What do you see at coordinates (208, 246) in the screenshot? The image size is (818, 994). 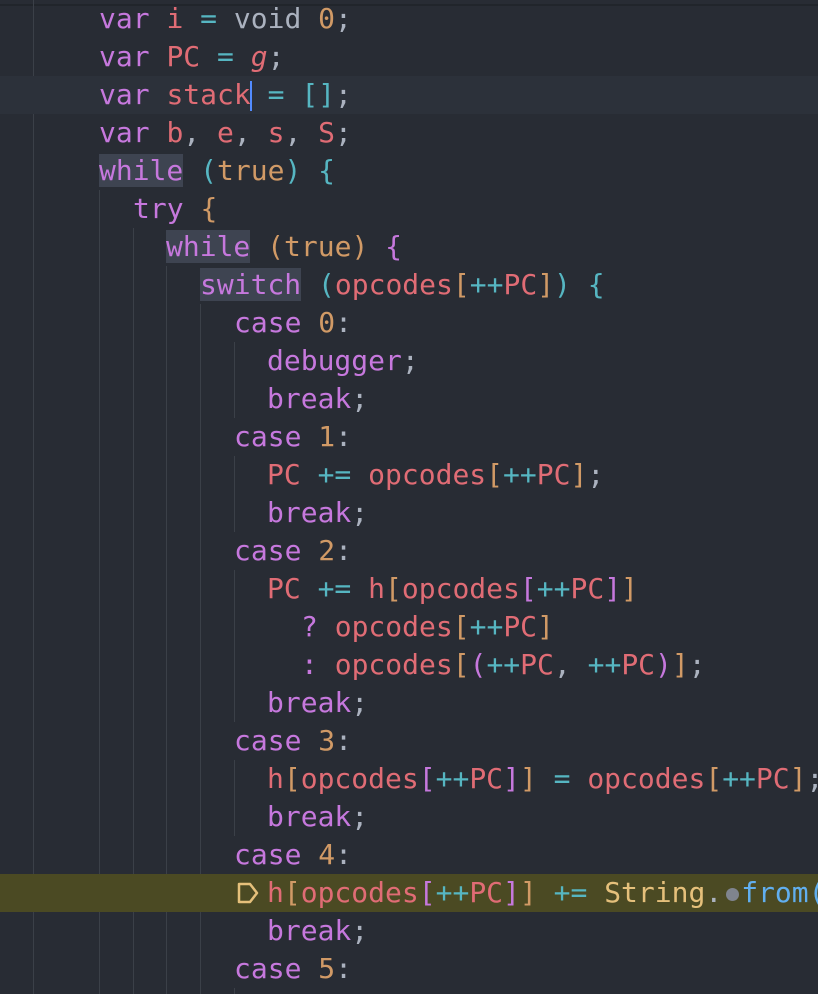 I see `token-keyword: while` at bounding box center [208, 246].